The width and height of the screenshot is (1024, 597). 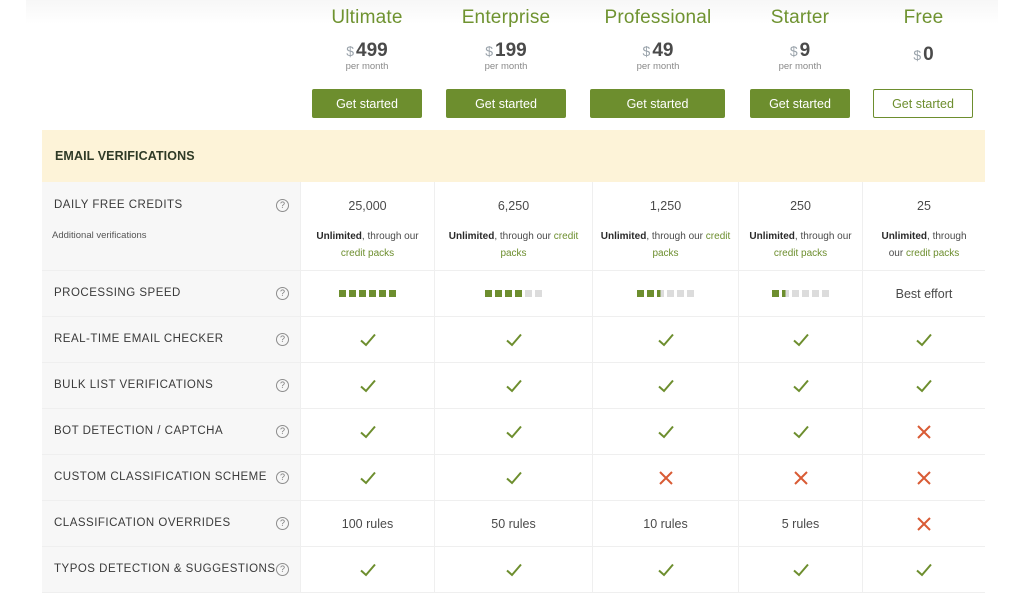 I want to click on value-text: 100 rules, so click(x=367, y=523).